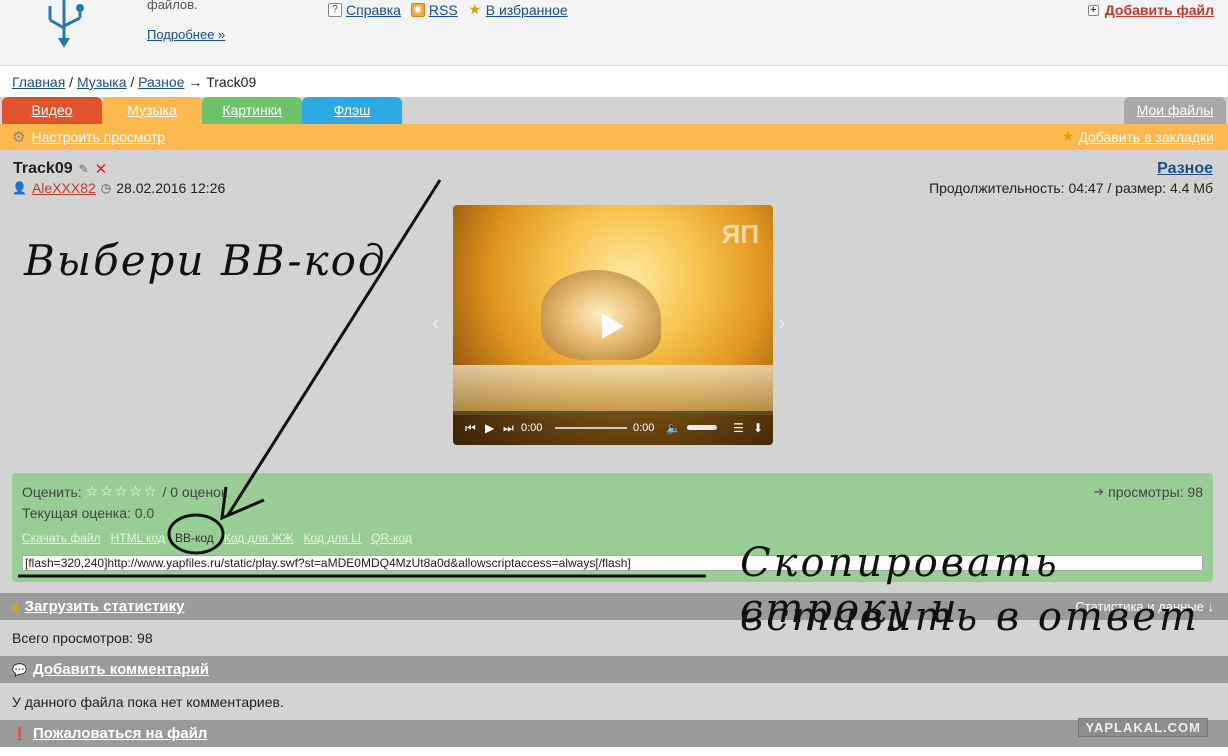 Image resolution: width=1228 pixels, height=756 pixels. What do you see at coordinates (43, 168) in the screenshot?
I see `file-title-text: Track09` at bounding box center [43, 168].